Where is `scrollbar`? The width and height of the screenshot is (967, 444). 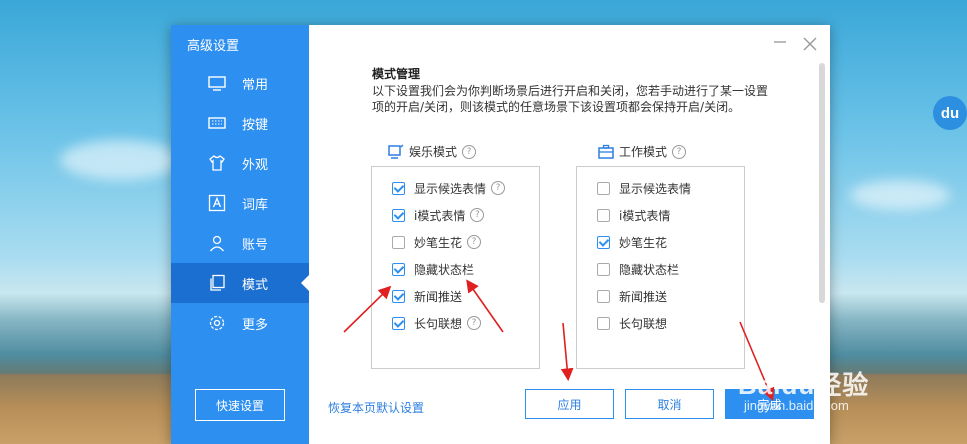
scrollbar is located at coordinates (822, 183).